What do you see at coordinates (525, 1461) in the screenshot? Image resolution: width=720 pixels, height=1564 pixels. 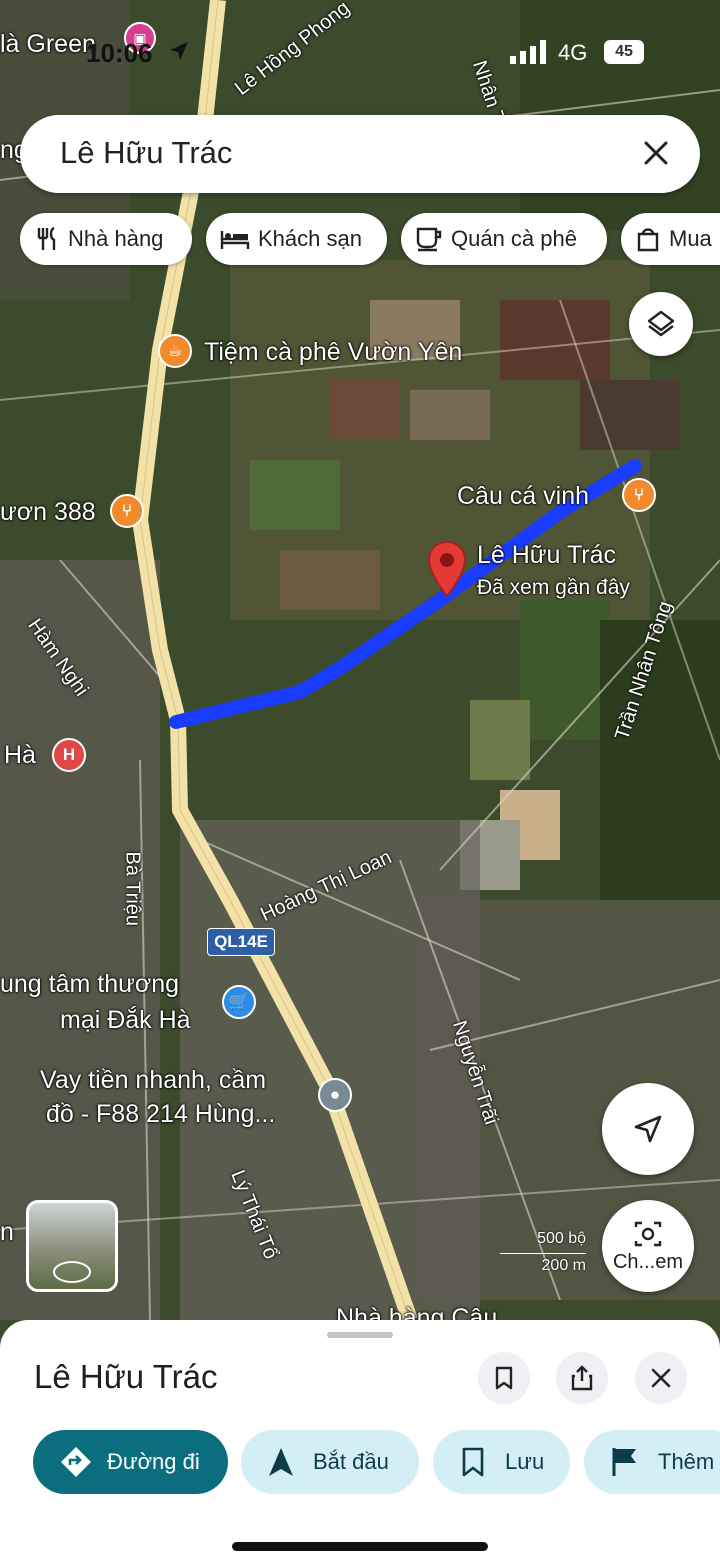 I see `save-label: Lưu` at bounding box center [525, 1461].